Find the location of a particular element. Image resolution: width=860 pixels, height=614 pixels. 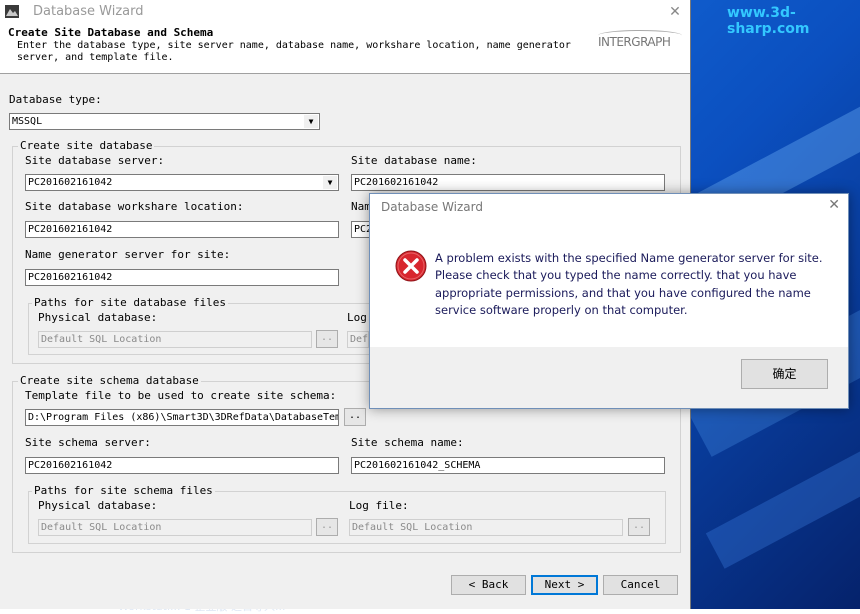

next-button: Next > is located at coordinates (564, 585).